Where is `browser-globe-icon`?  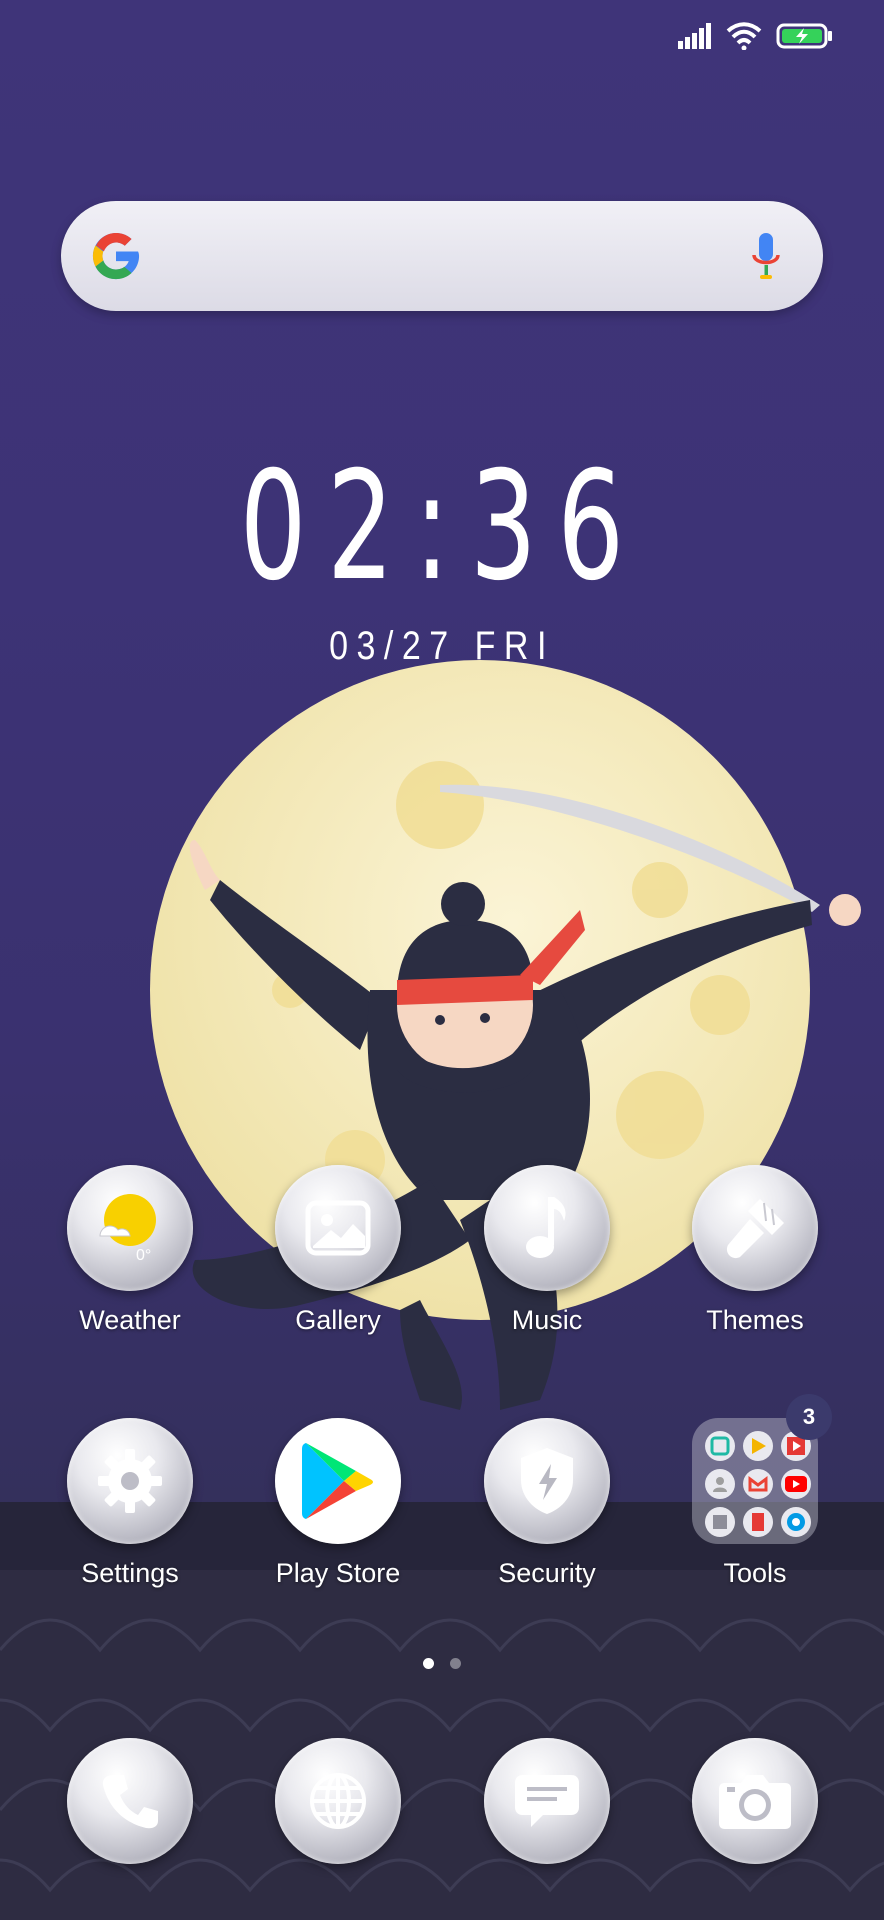 browser-globe-icon is located at coordinates (338, 1801).